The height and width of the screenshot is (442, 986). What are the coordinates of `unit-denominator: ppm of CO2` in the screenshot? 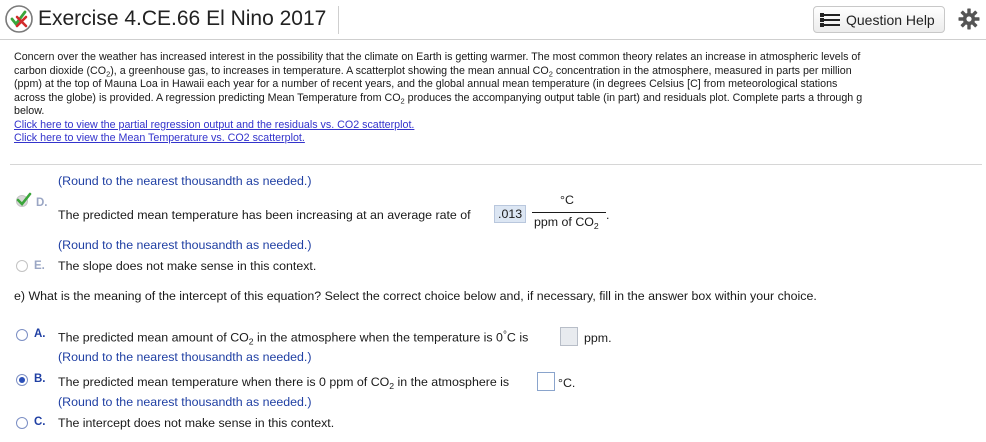 It's located at (566, 223).